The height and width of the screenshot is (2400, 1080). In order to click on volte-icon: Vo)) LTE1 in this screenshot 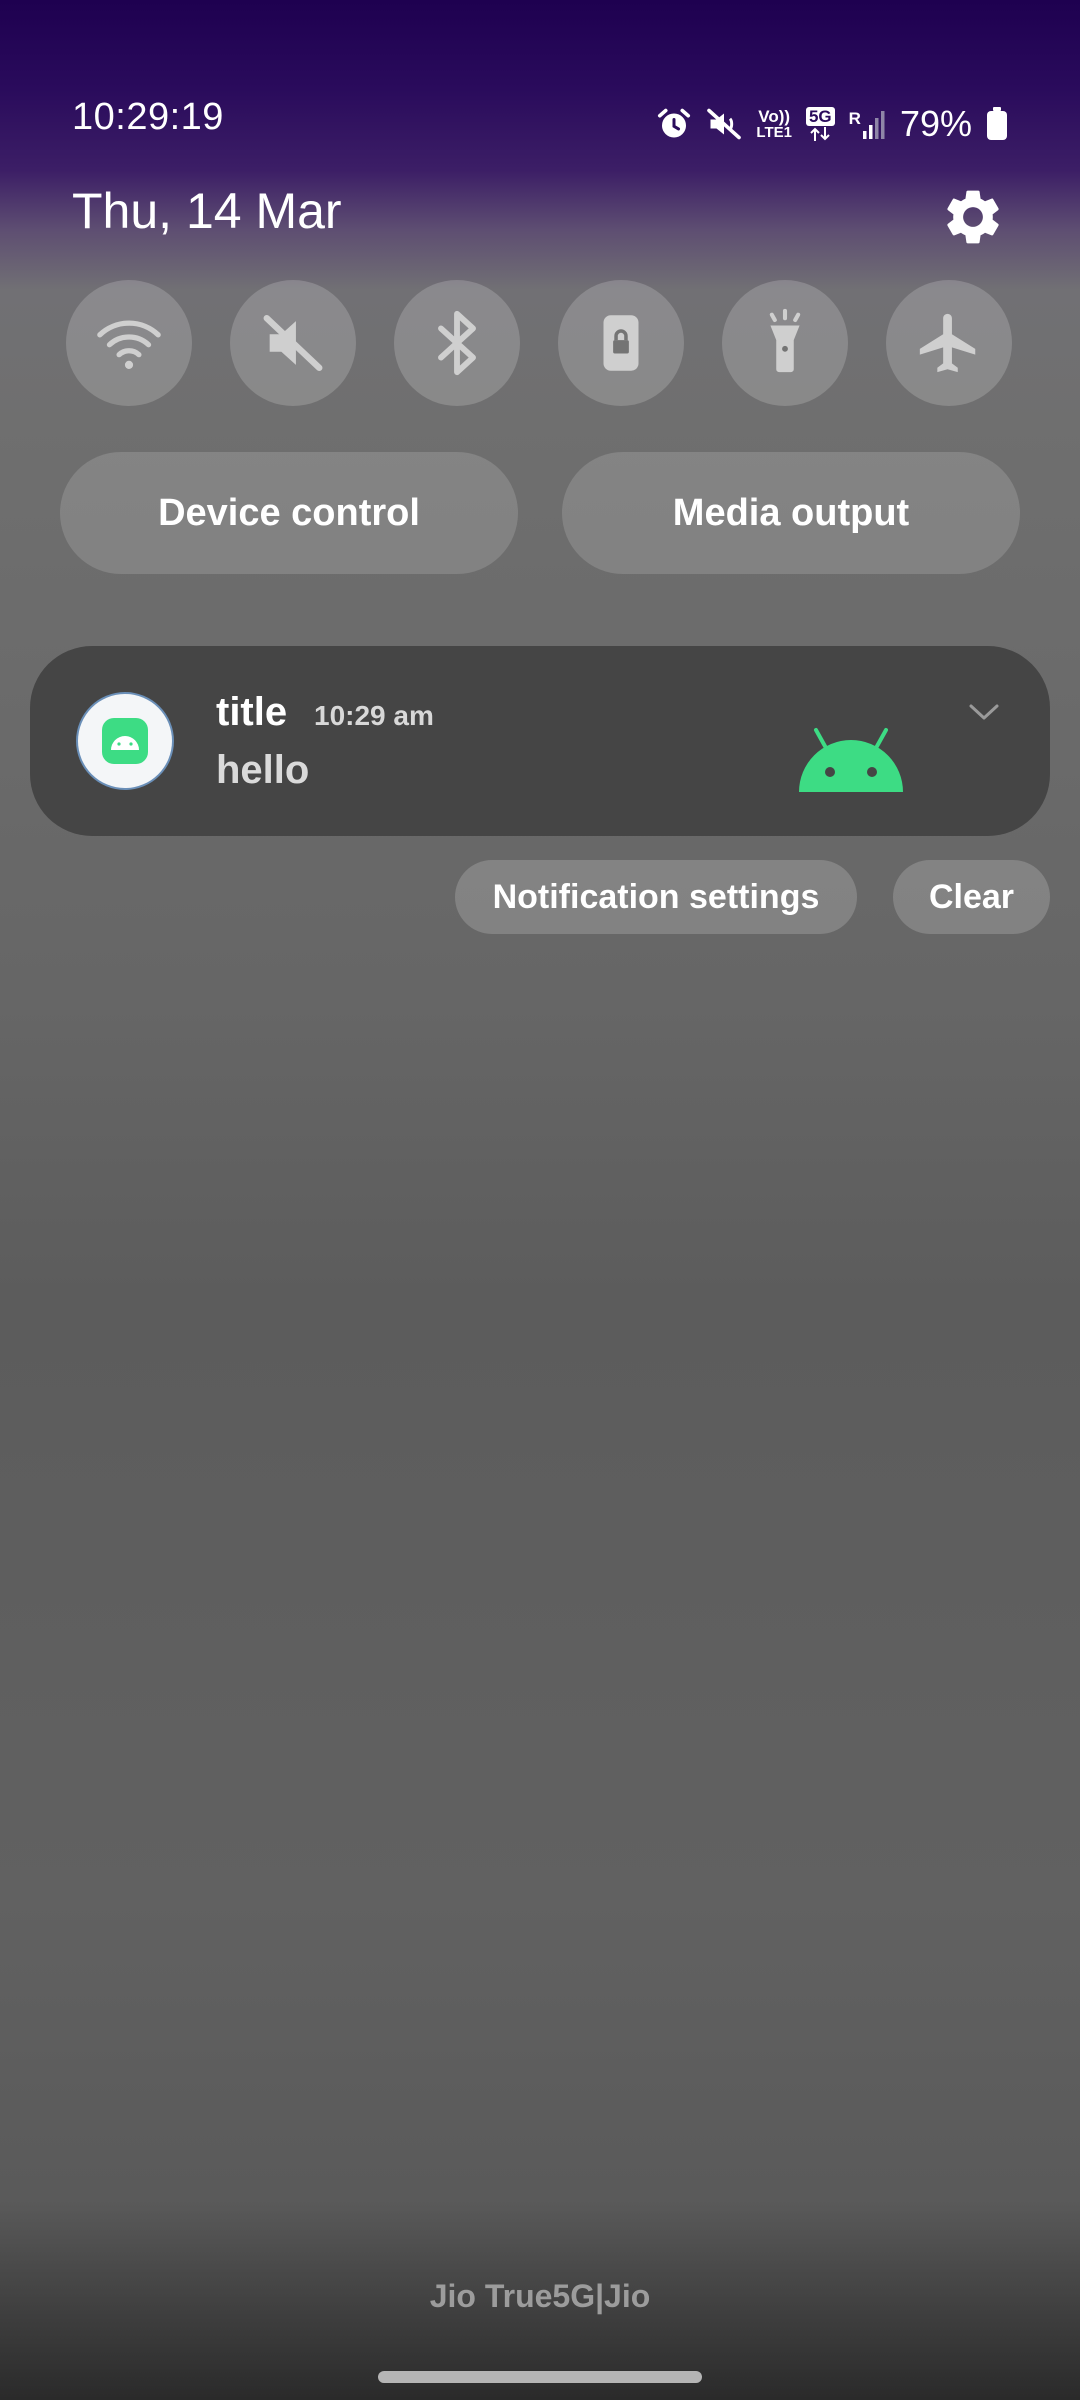, I will do `click(774, 124)`.